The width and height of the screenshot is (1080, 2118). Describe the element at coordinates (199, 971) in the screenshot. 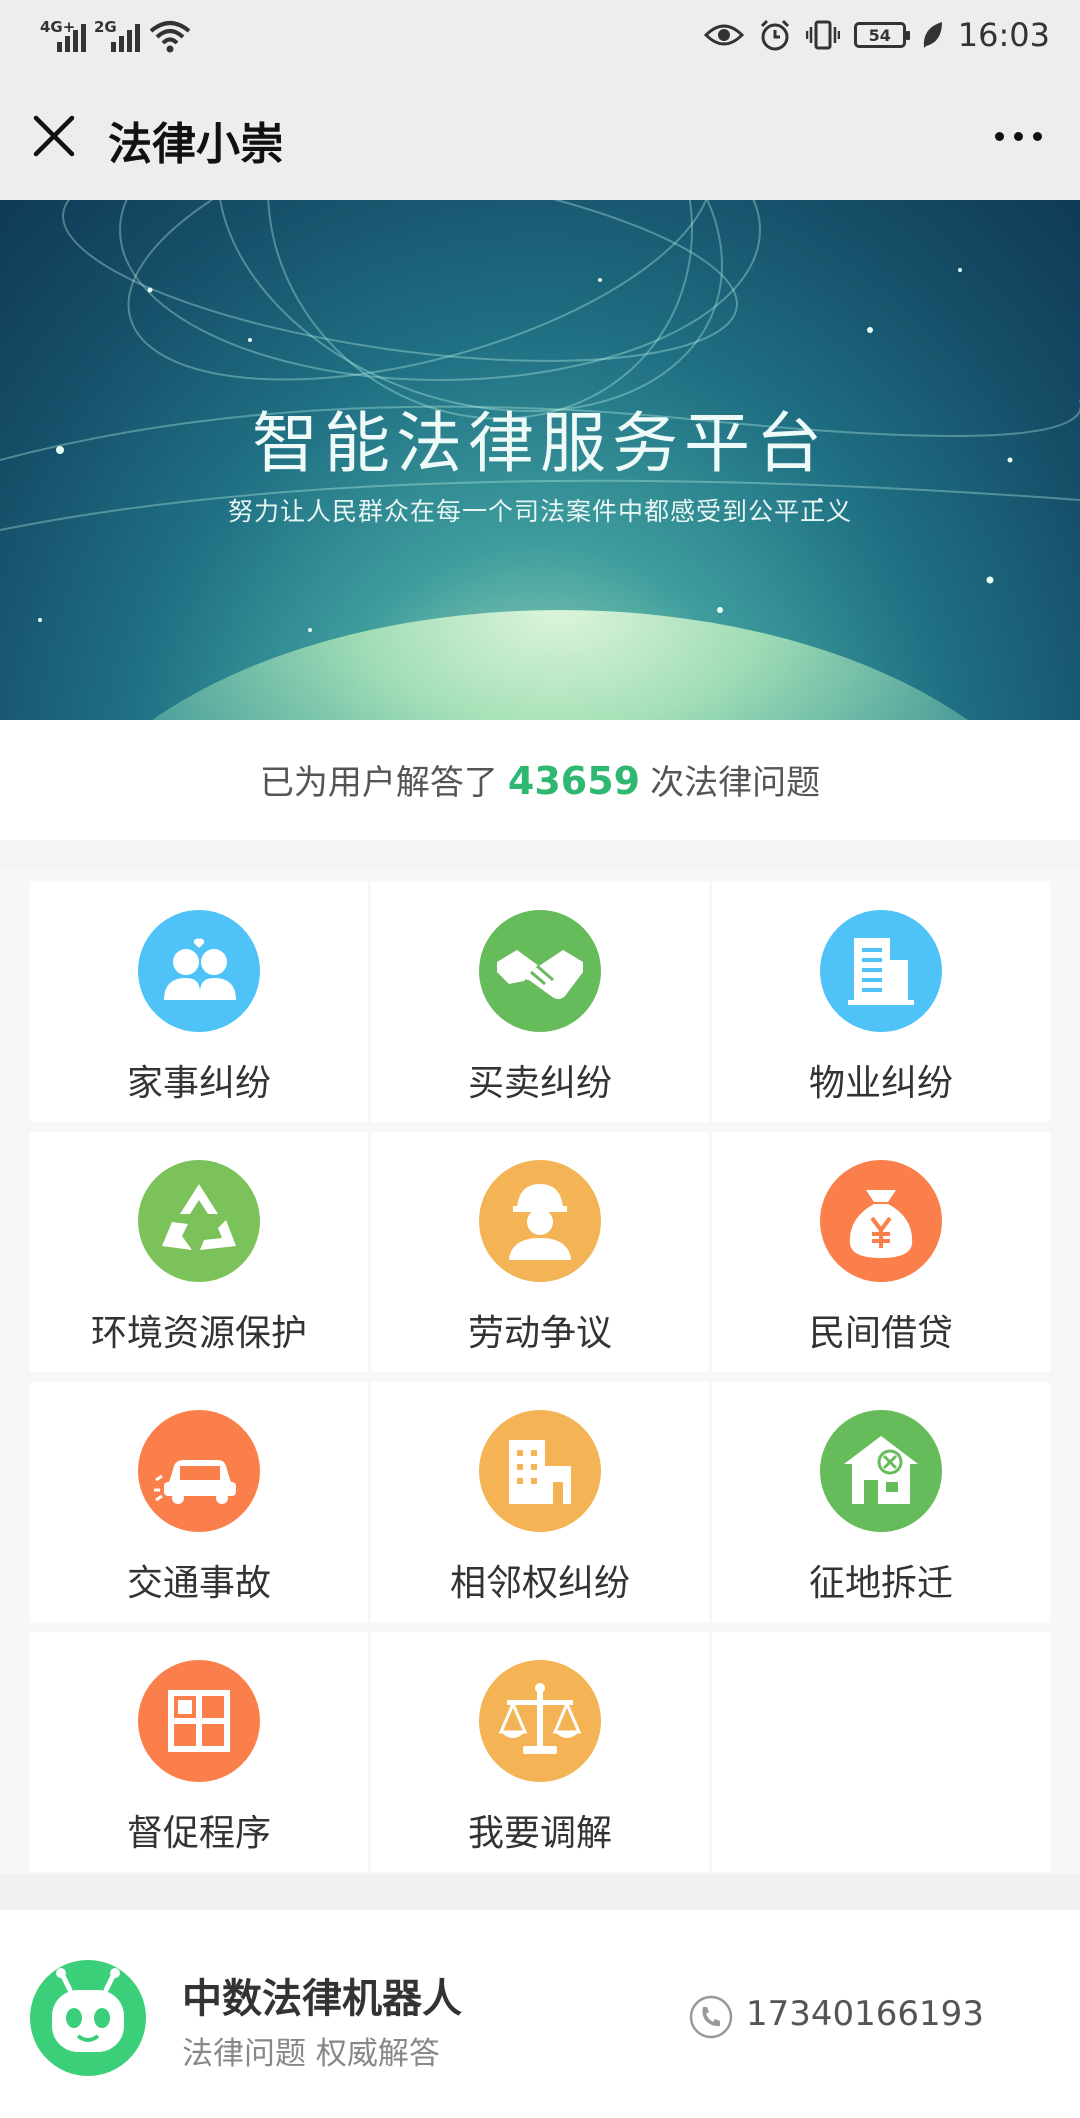

I see `family-dispute-icon` at that location.